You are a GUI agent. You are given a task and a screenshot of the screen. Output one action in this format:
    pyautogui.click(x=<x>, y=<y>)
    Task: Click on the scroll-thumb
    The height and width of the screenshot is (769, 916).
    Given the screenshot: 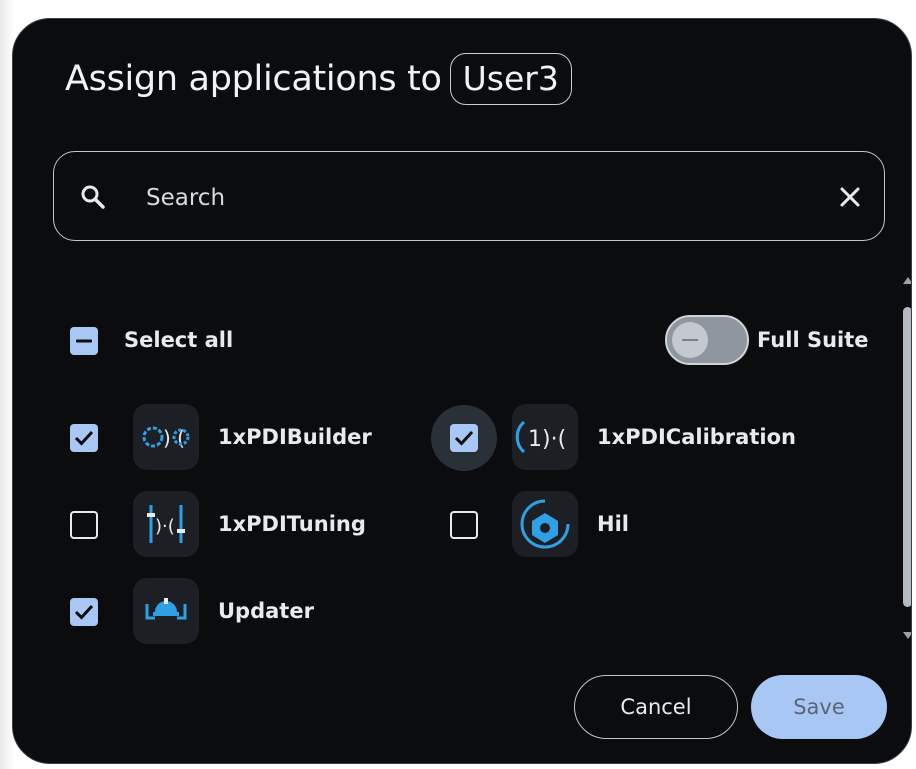 What is the action you would take?
    pyautogui.click(x=907, y=457)
    